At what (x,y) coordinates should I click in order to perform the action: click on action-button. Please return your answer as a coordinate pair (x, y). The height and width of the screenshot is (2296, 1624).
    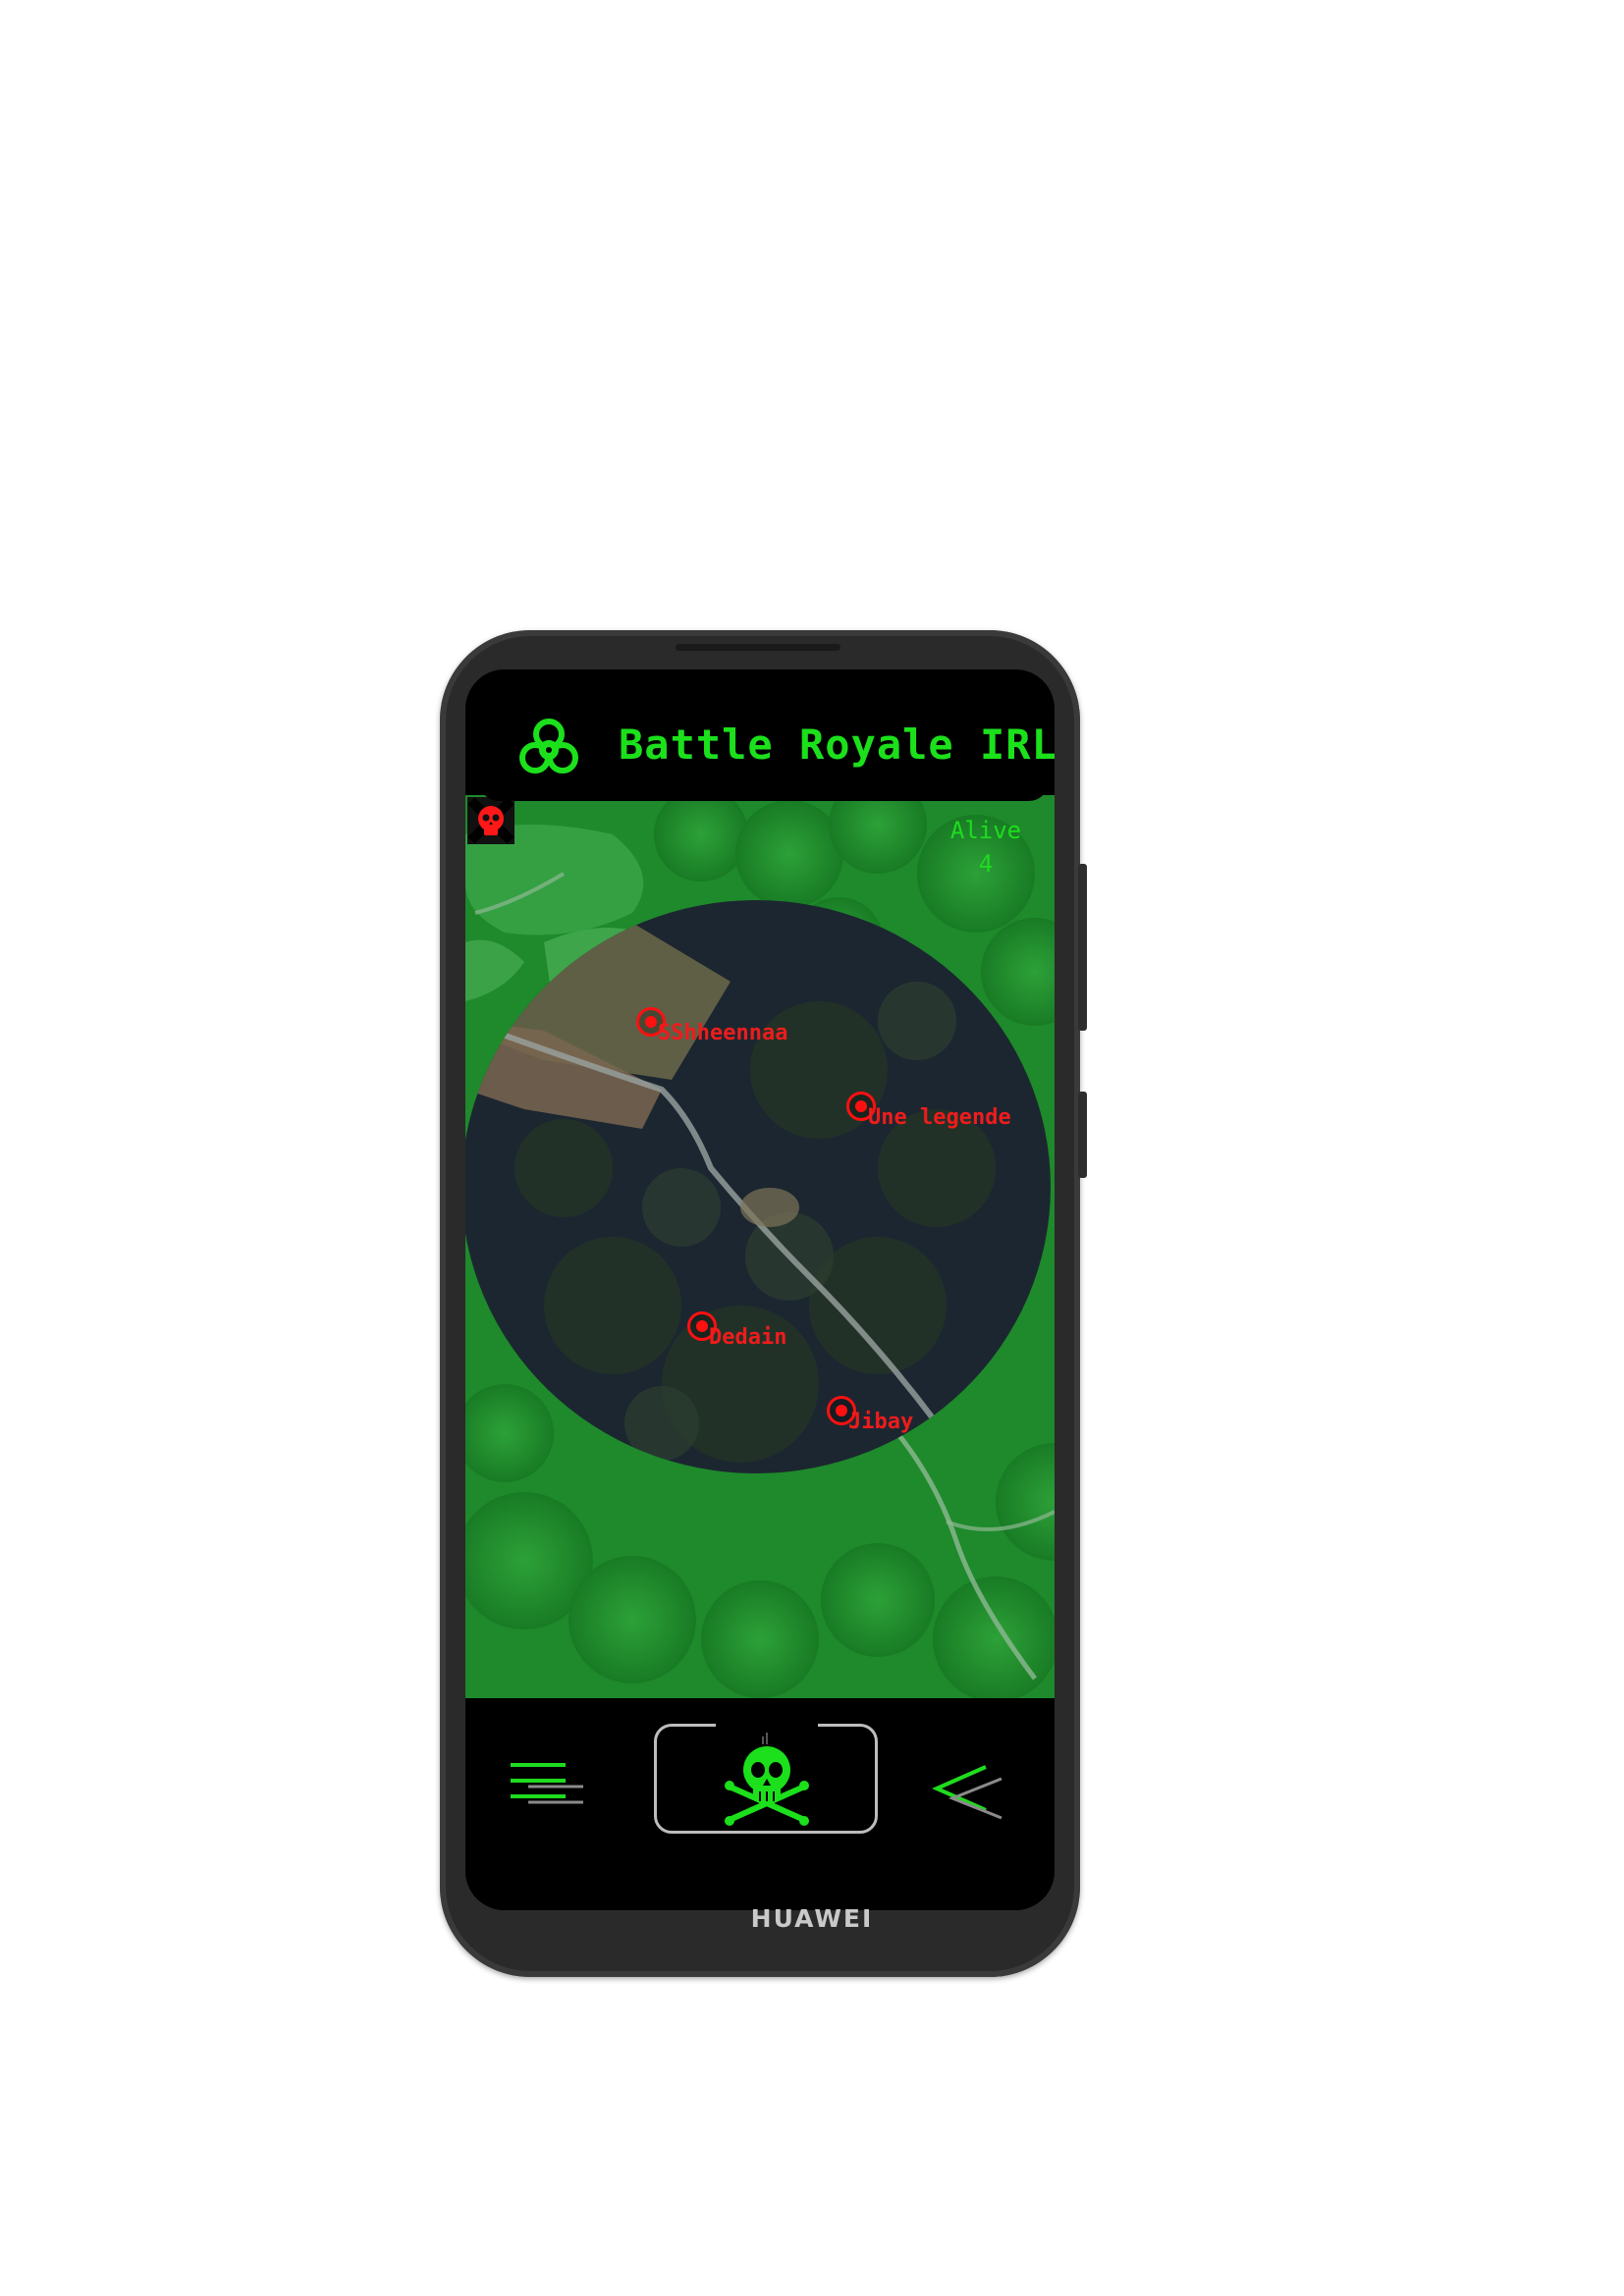
    Looking at the image, I should click on (766, 1777).